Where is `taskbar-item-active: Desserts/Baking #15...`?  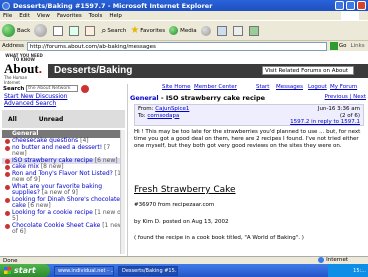
taskbar-item-active: Desserts/Baking #15... is located at coordinates (148, 270).